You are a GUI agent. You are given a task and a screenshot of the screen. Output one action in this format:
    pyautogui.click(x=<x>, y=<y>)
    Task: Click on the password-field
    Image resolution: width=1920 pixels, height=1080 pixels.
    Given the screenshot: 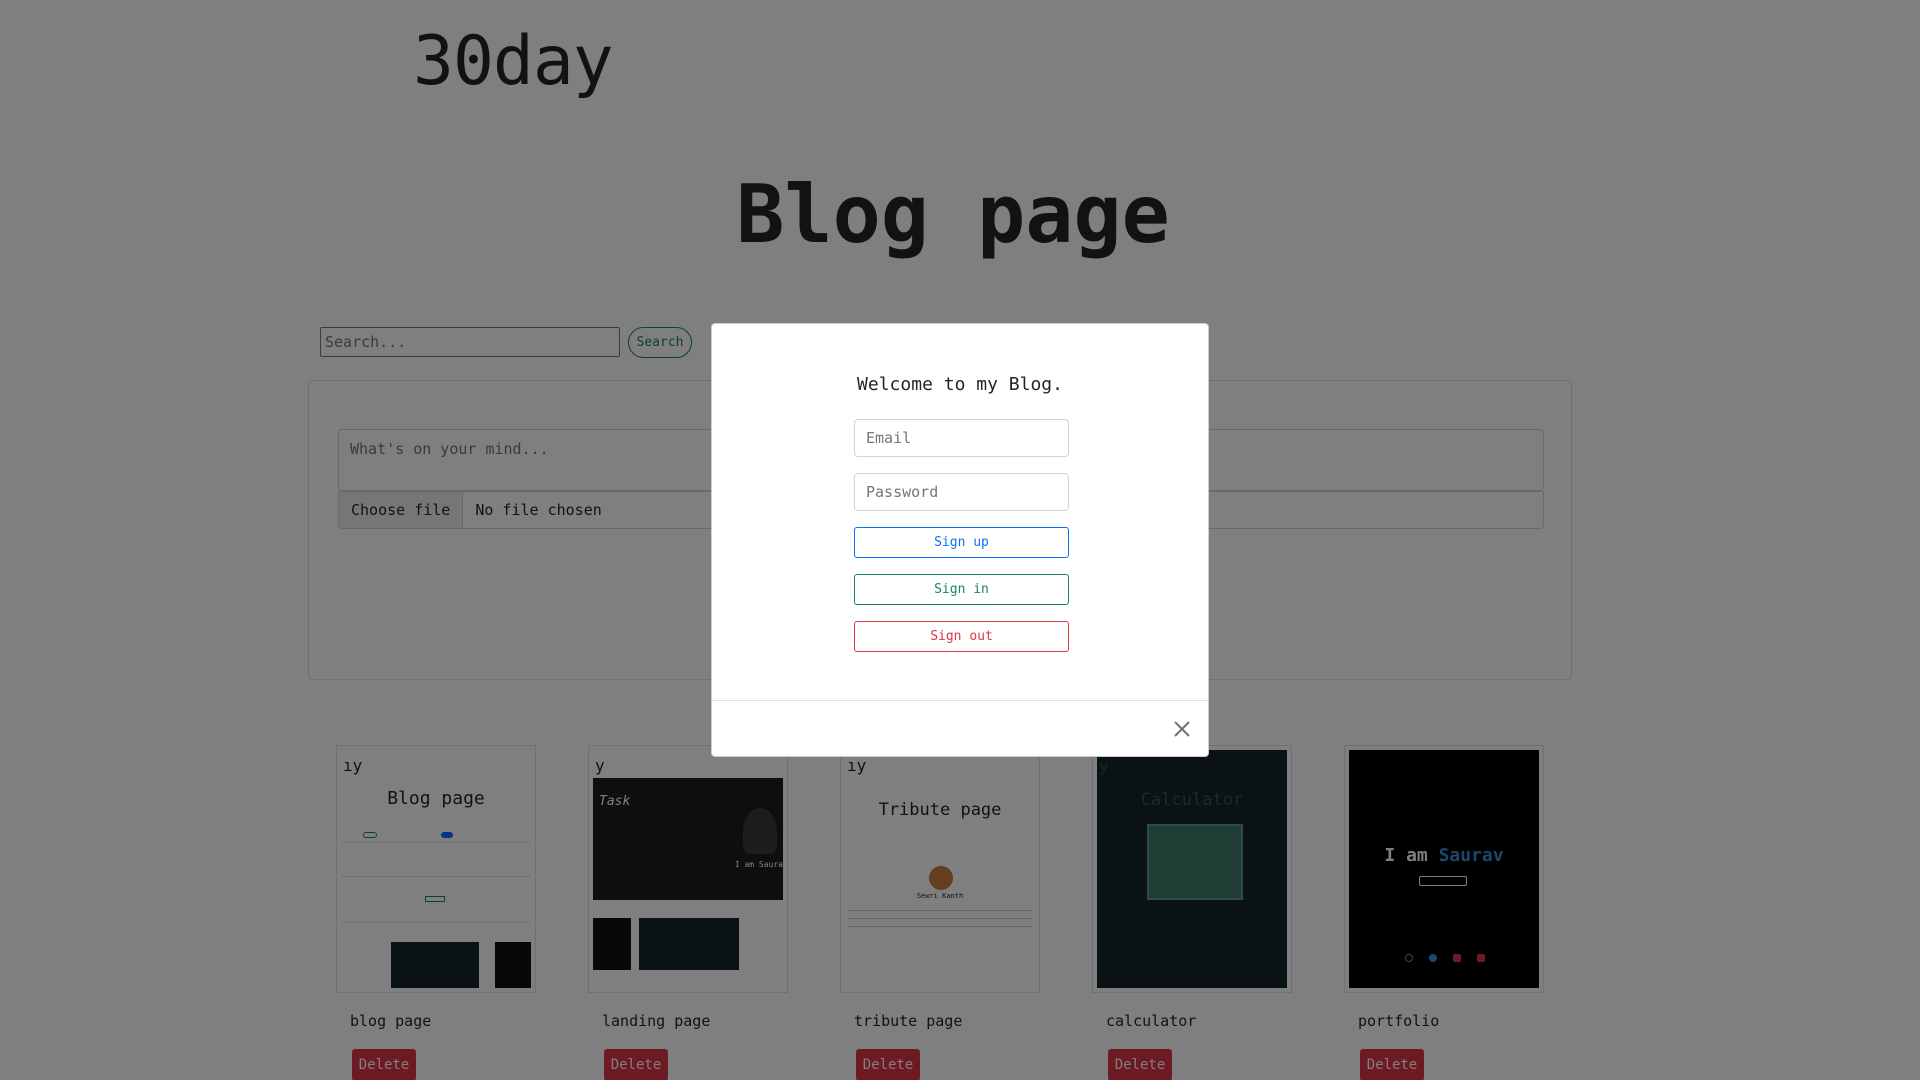 What is the action you would take?
    pyautogui.click(x=961, y=492)
    